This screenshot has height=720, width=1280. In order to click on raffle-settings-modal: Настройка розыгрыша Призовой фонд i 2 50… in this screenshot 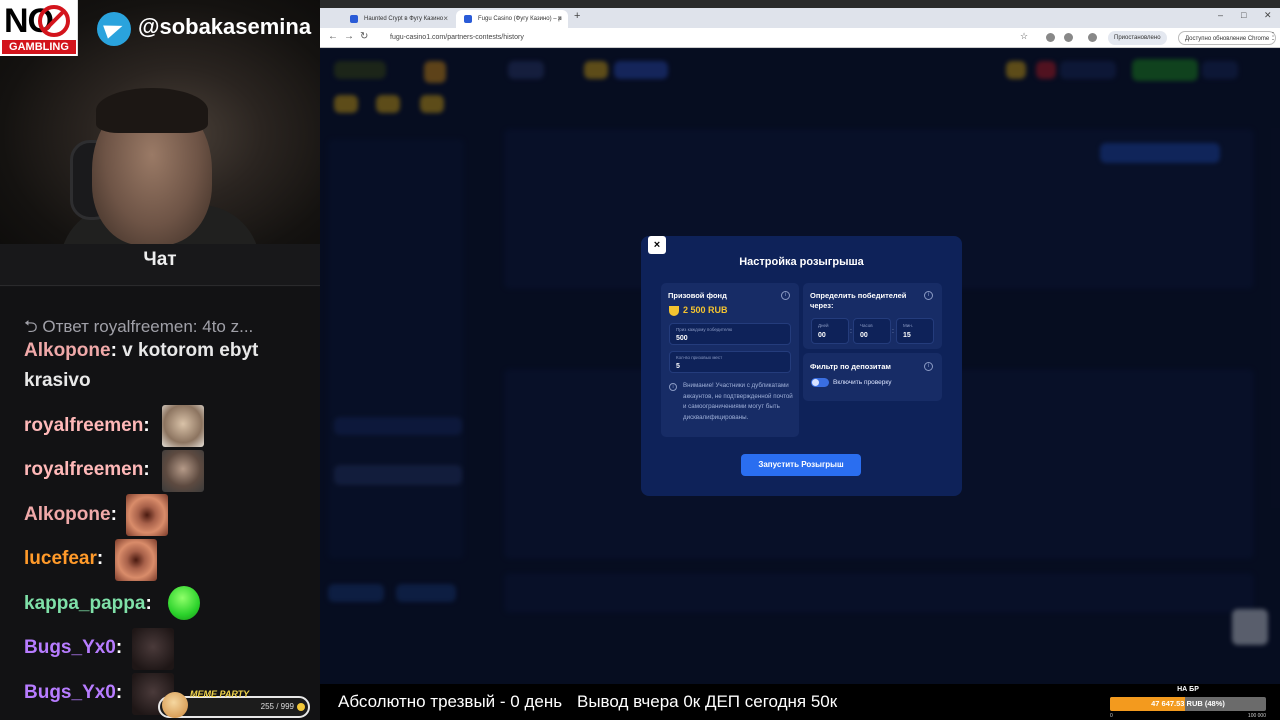, I will do `click(801, 366)`.